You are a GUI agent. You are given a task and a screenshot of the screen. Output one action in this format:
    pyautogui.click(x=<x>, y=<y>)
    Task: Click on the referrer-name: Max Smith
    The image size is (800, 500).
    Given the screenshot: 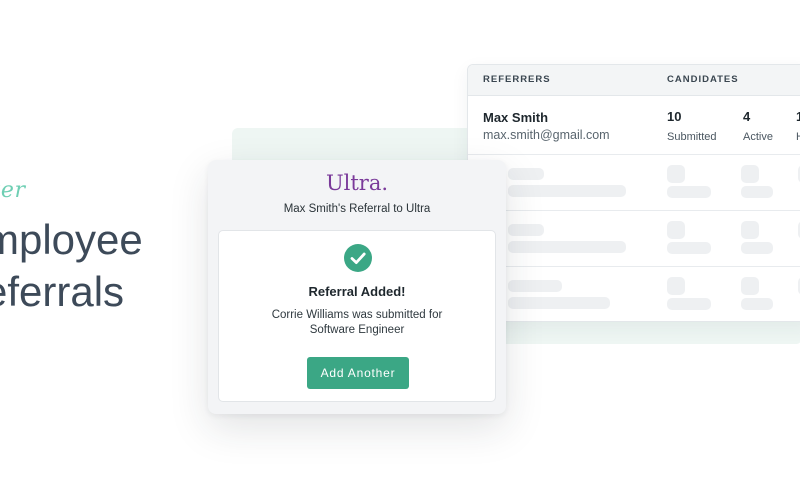 What is the action you would take?
    pyautogui.click(x=516, y=117)
    